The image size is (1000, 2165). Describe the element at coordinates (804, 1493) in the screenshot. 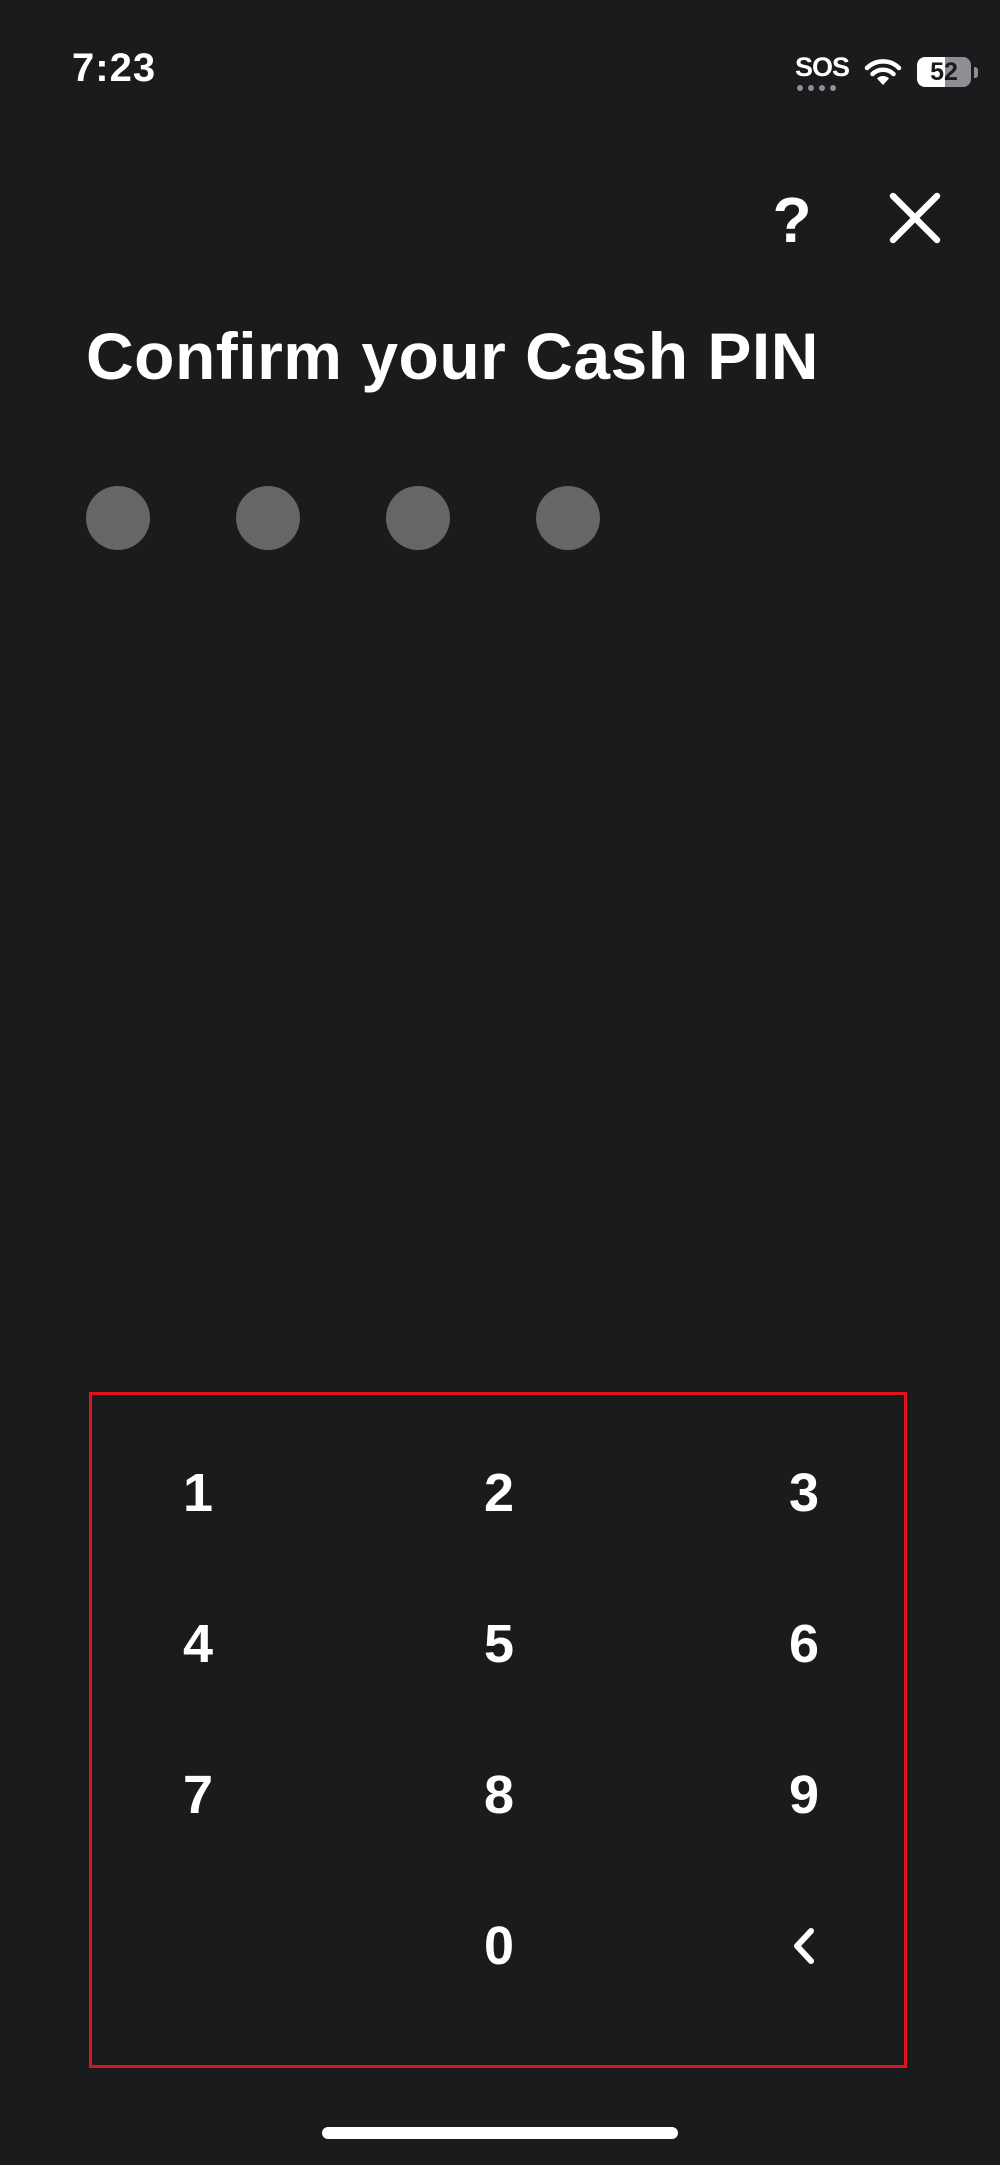

I see `key-3: 3` at that location.